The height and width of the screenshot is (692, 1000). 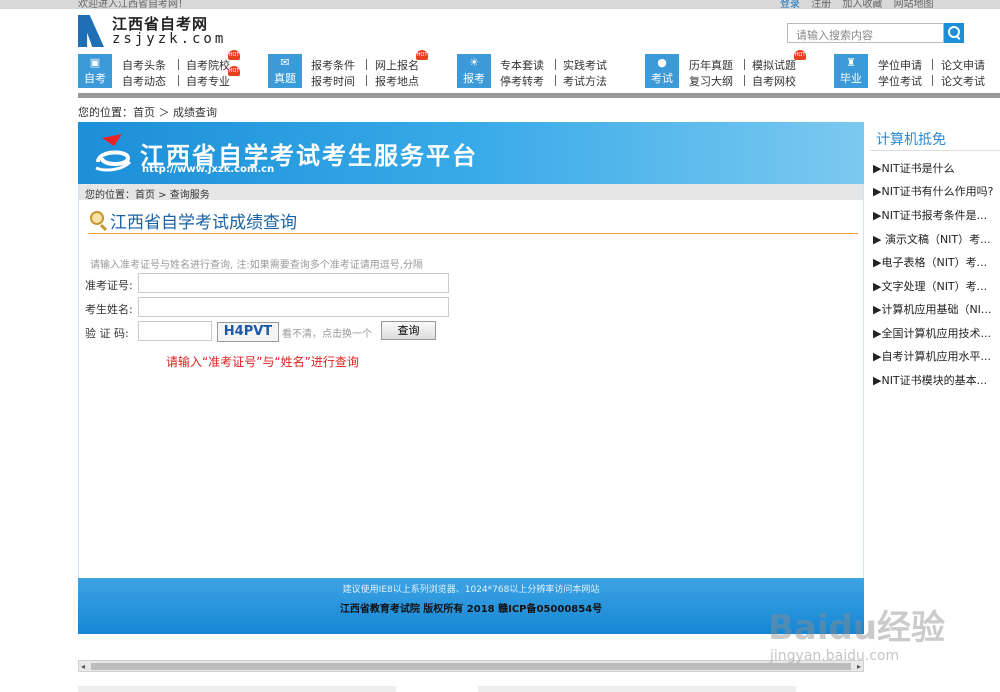 What do you see at coordinates (471, 609) in the screenshot?
I see `copyright: 江西省教育考试院 版权所有 2018 赣ICP备05000854号` at bounding box center [471, 609].